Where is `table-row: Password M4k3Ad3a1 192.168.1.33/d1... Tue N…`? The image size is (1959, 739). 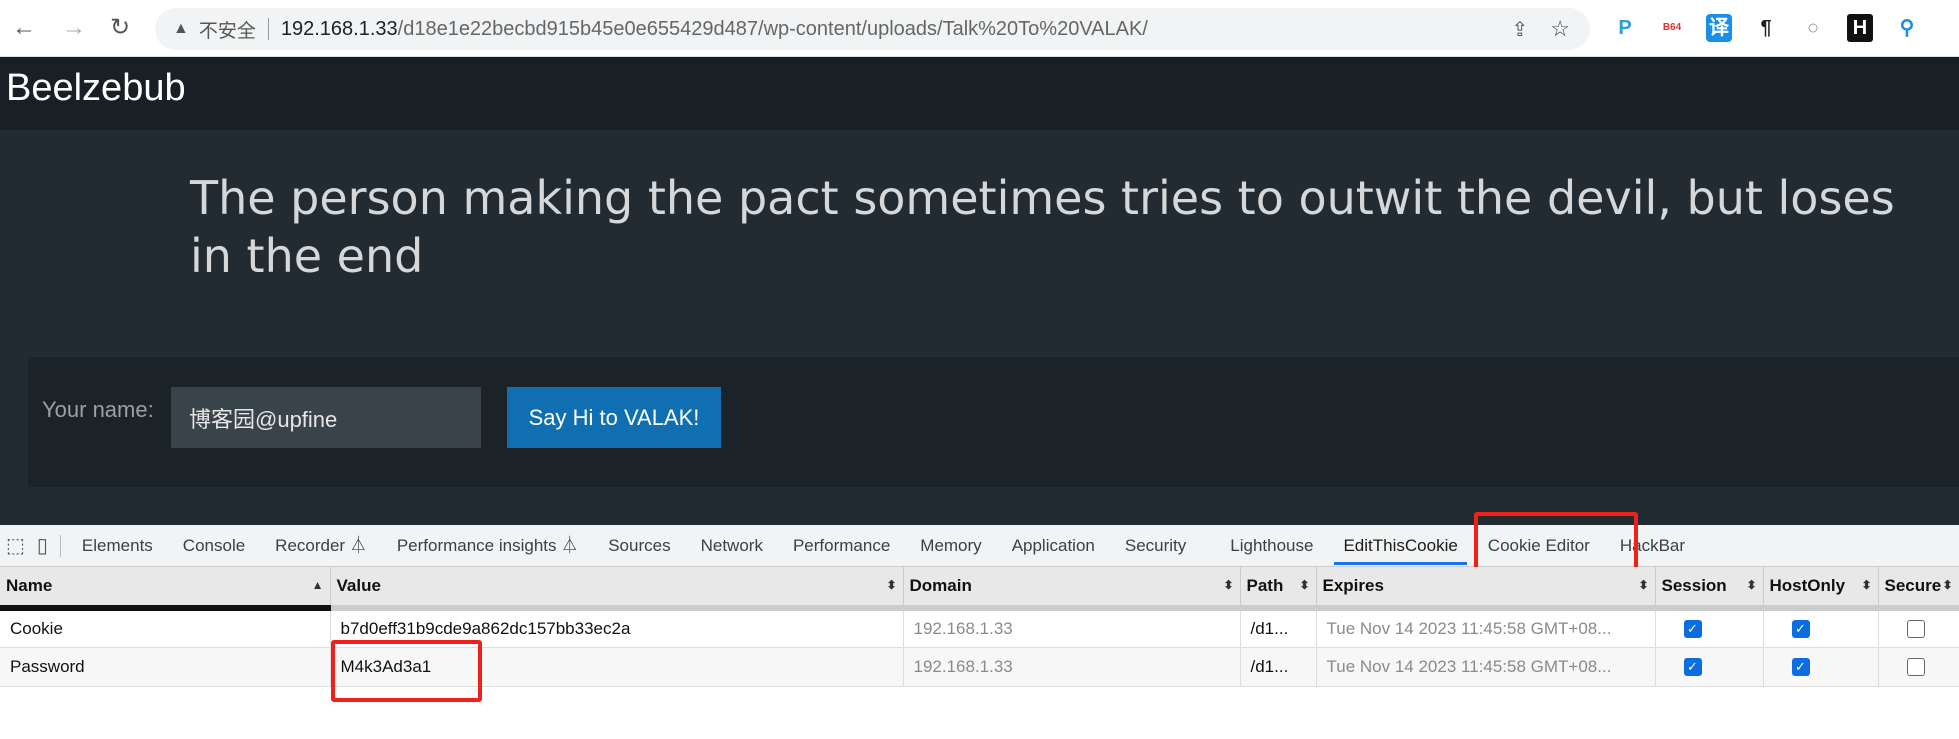 table-row: Password M4k3Ad3a1 192.168.1.33/d1... Tue N… is located at coordinates (979, 667).